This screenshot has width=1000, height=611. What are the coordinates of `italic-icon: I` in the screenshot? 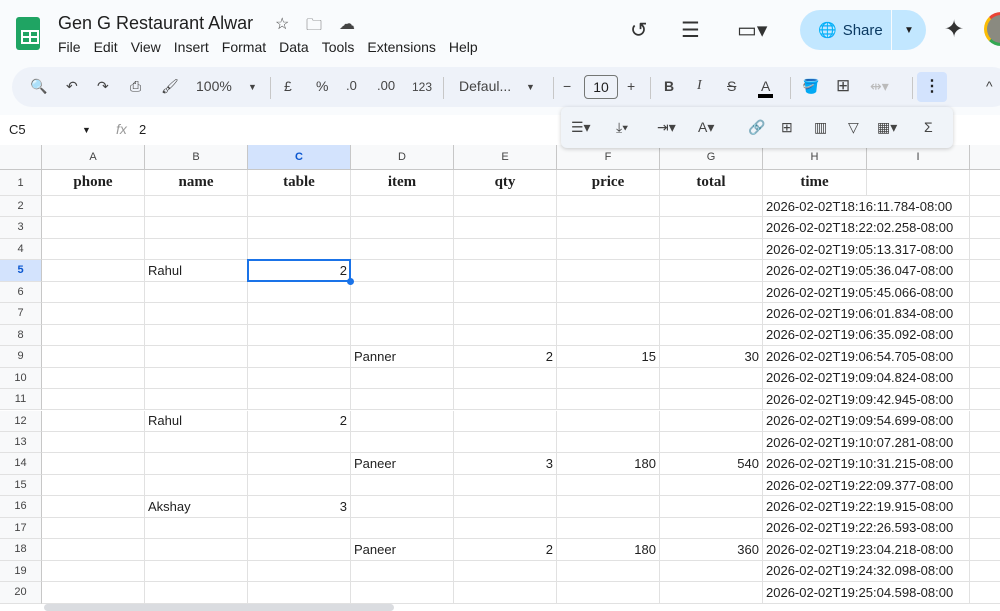 It's located at (699, 86).